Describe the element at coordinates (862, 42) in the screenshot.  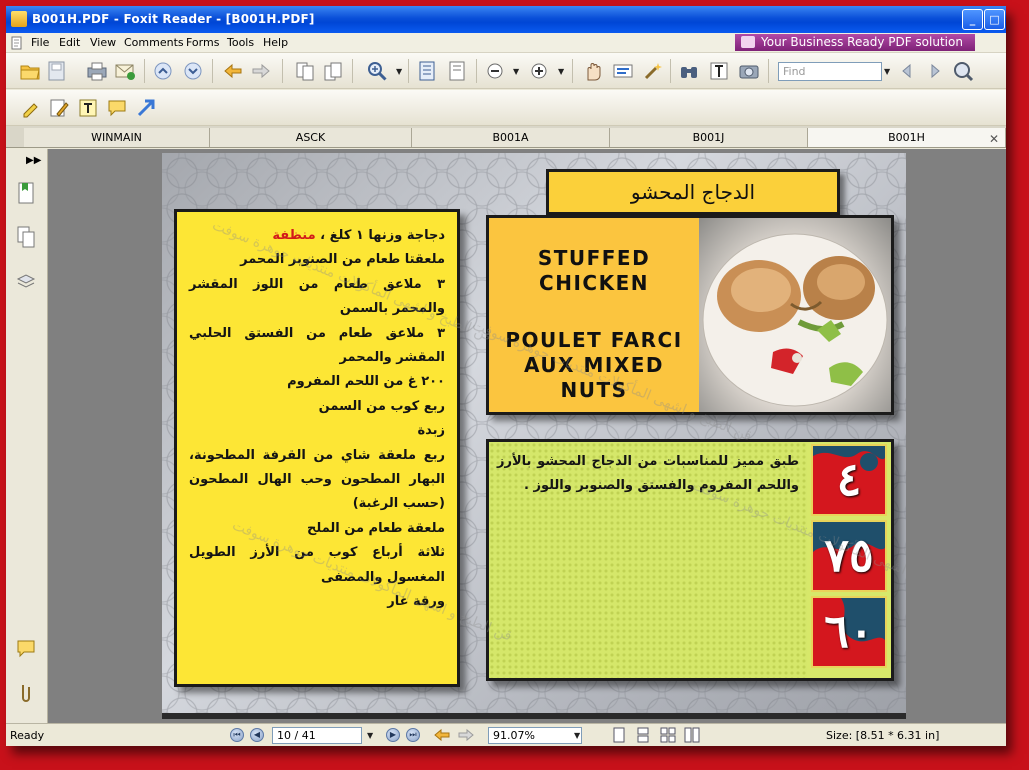
I see `banner-text: Your Business Ready PDF solution` at that location.